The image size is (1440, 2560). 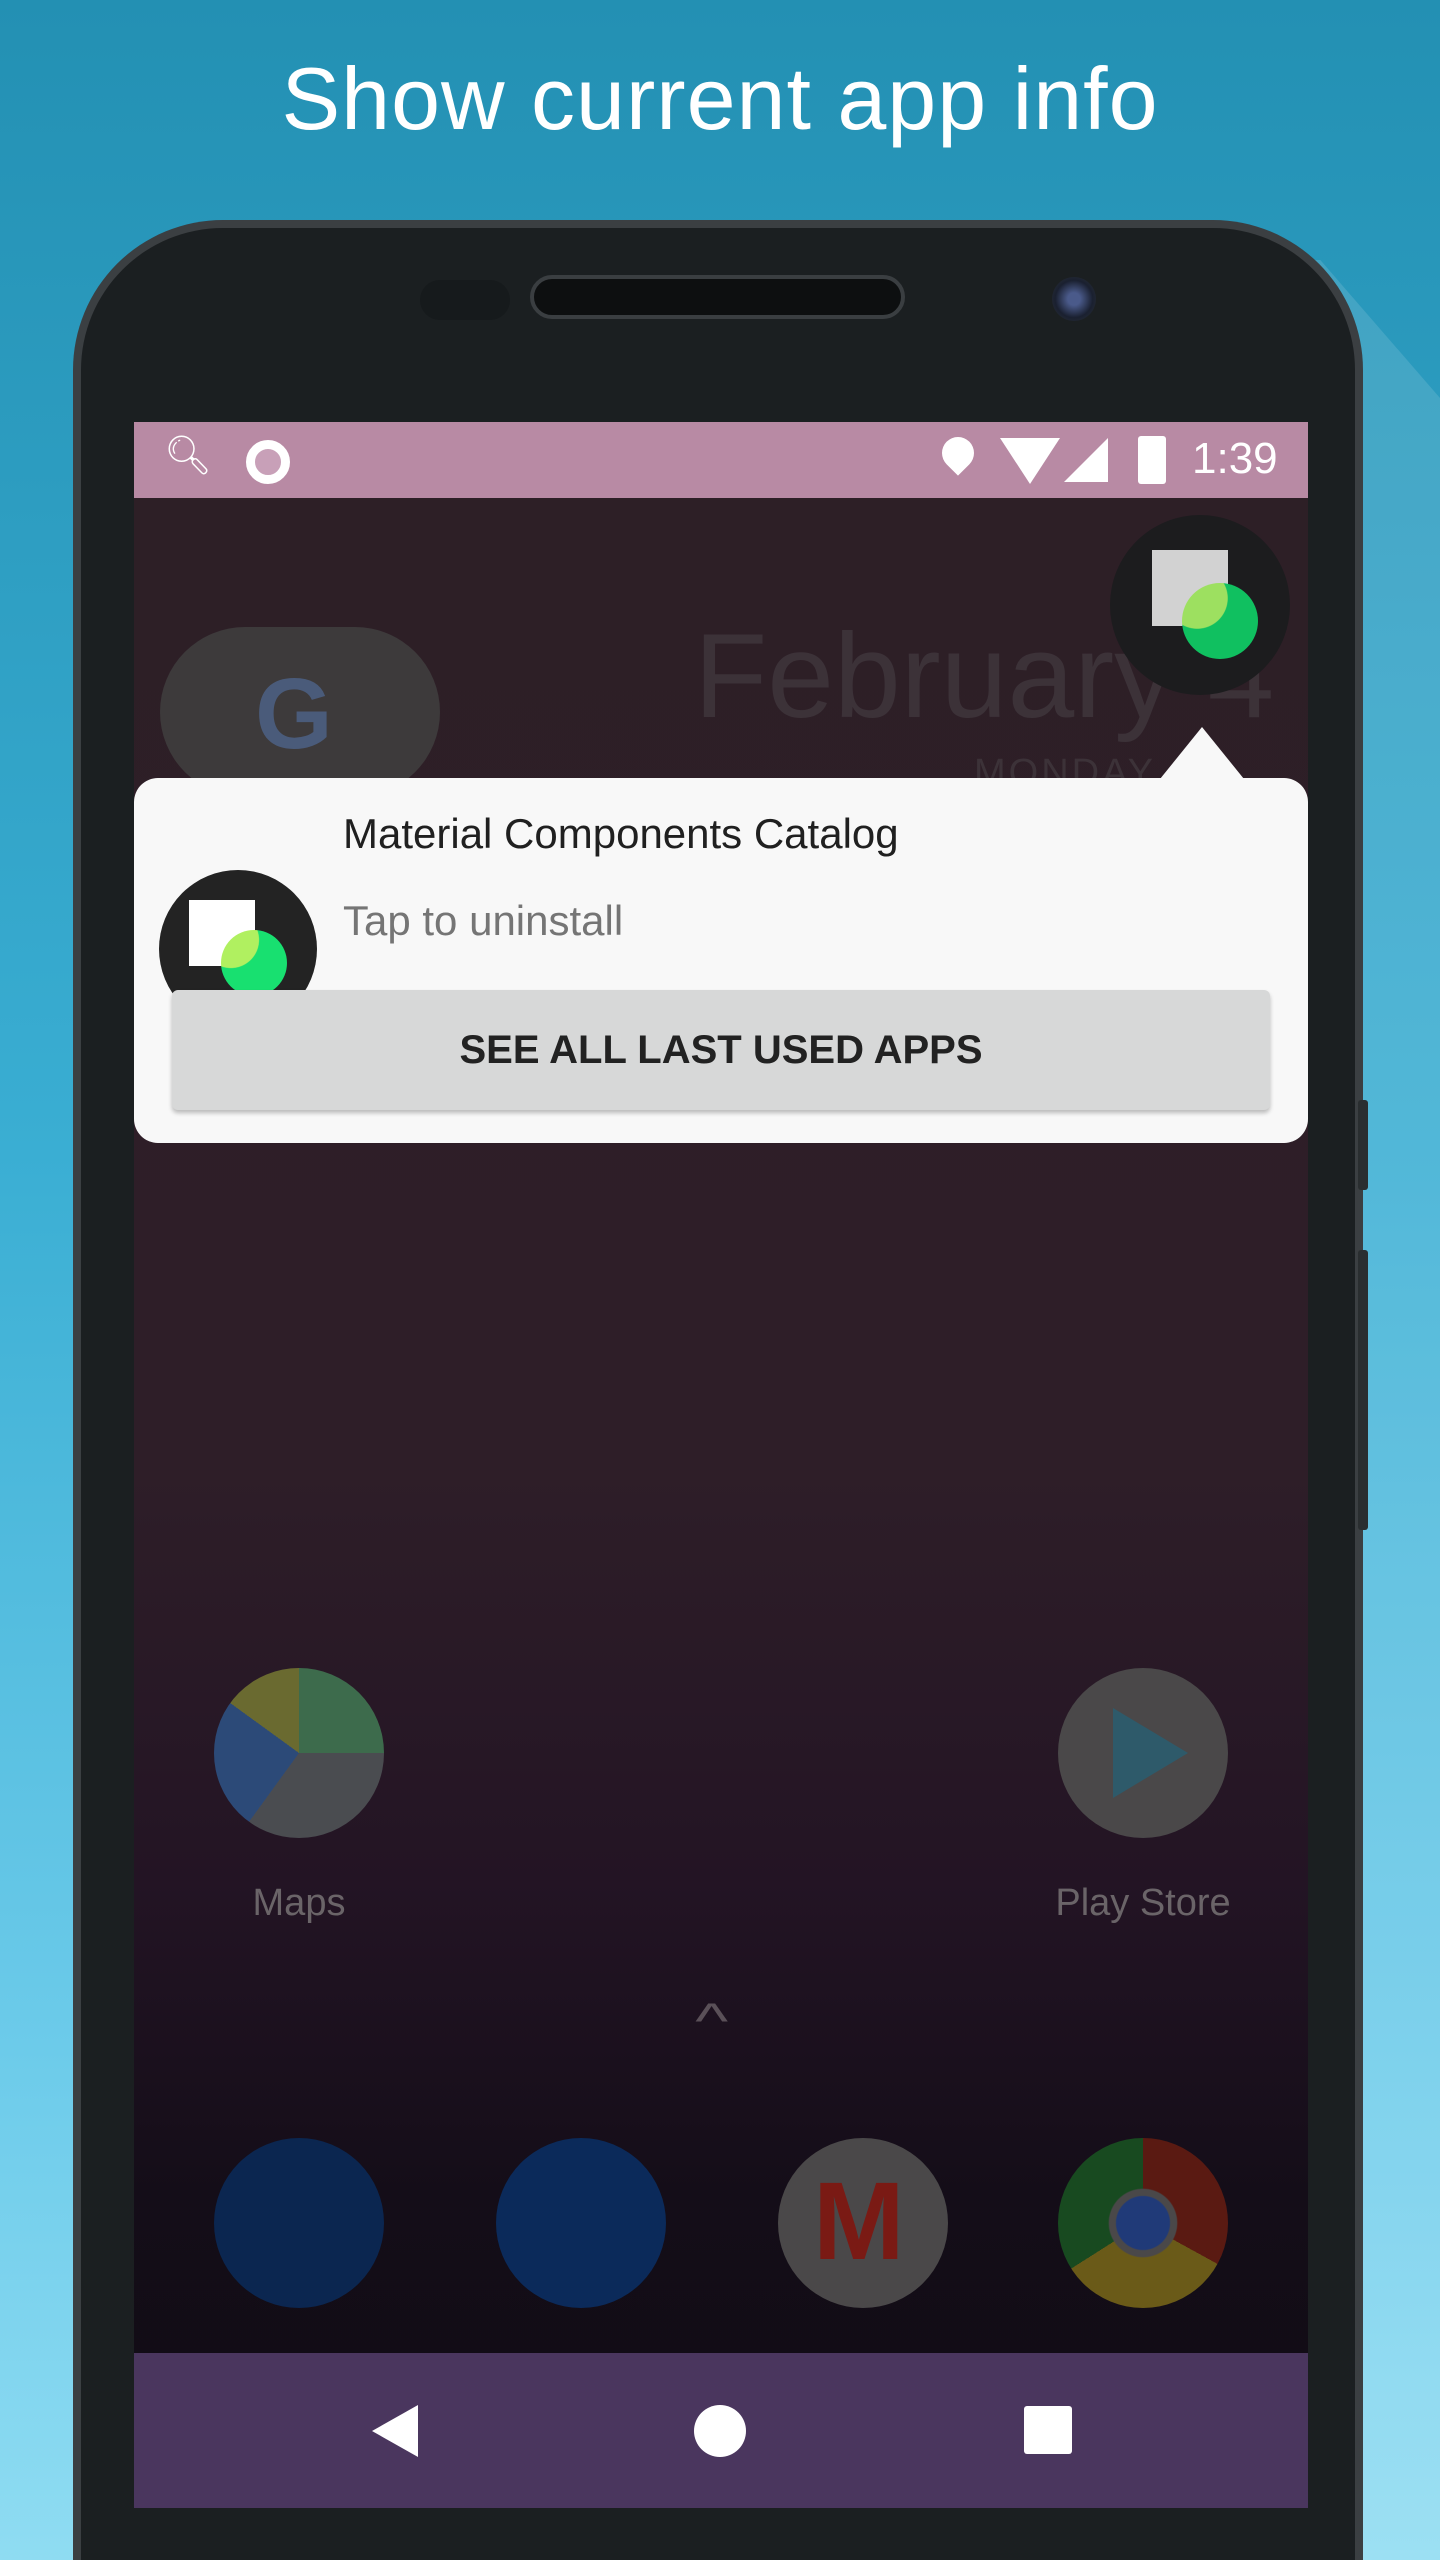 I want to click on current-app-bubble, so click(x=1200, y=605).